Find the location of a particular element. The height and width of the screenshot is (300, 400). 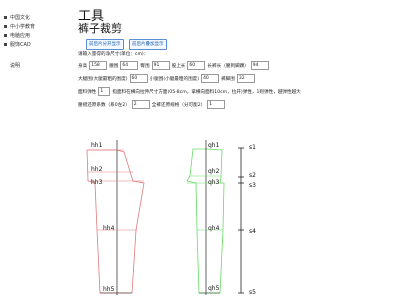

scale-label-s5: s5 is located at coordinates (252, 292).